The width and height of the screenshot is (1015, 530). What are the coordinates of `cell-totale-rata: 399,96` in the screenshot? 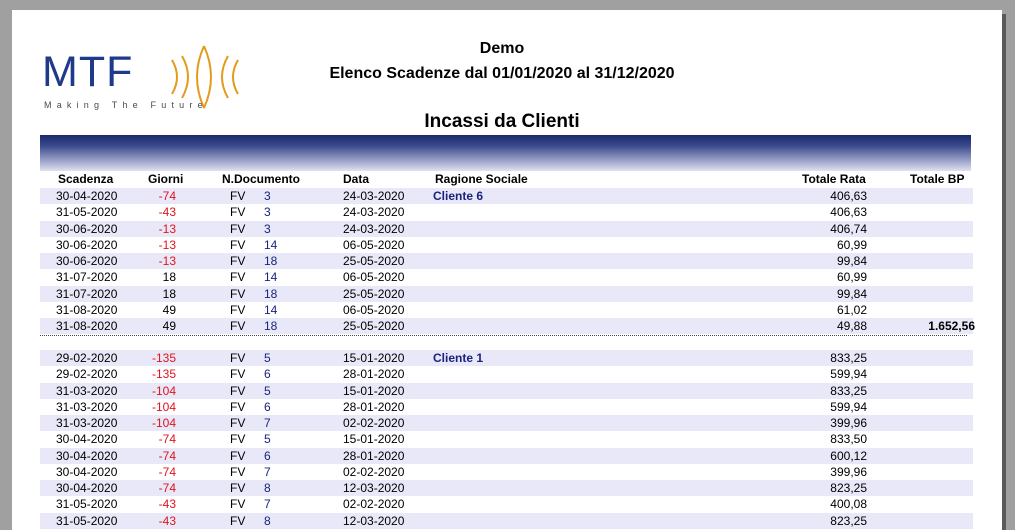 It's located at (848, 423).